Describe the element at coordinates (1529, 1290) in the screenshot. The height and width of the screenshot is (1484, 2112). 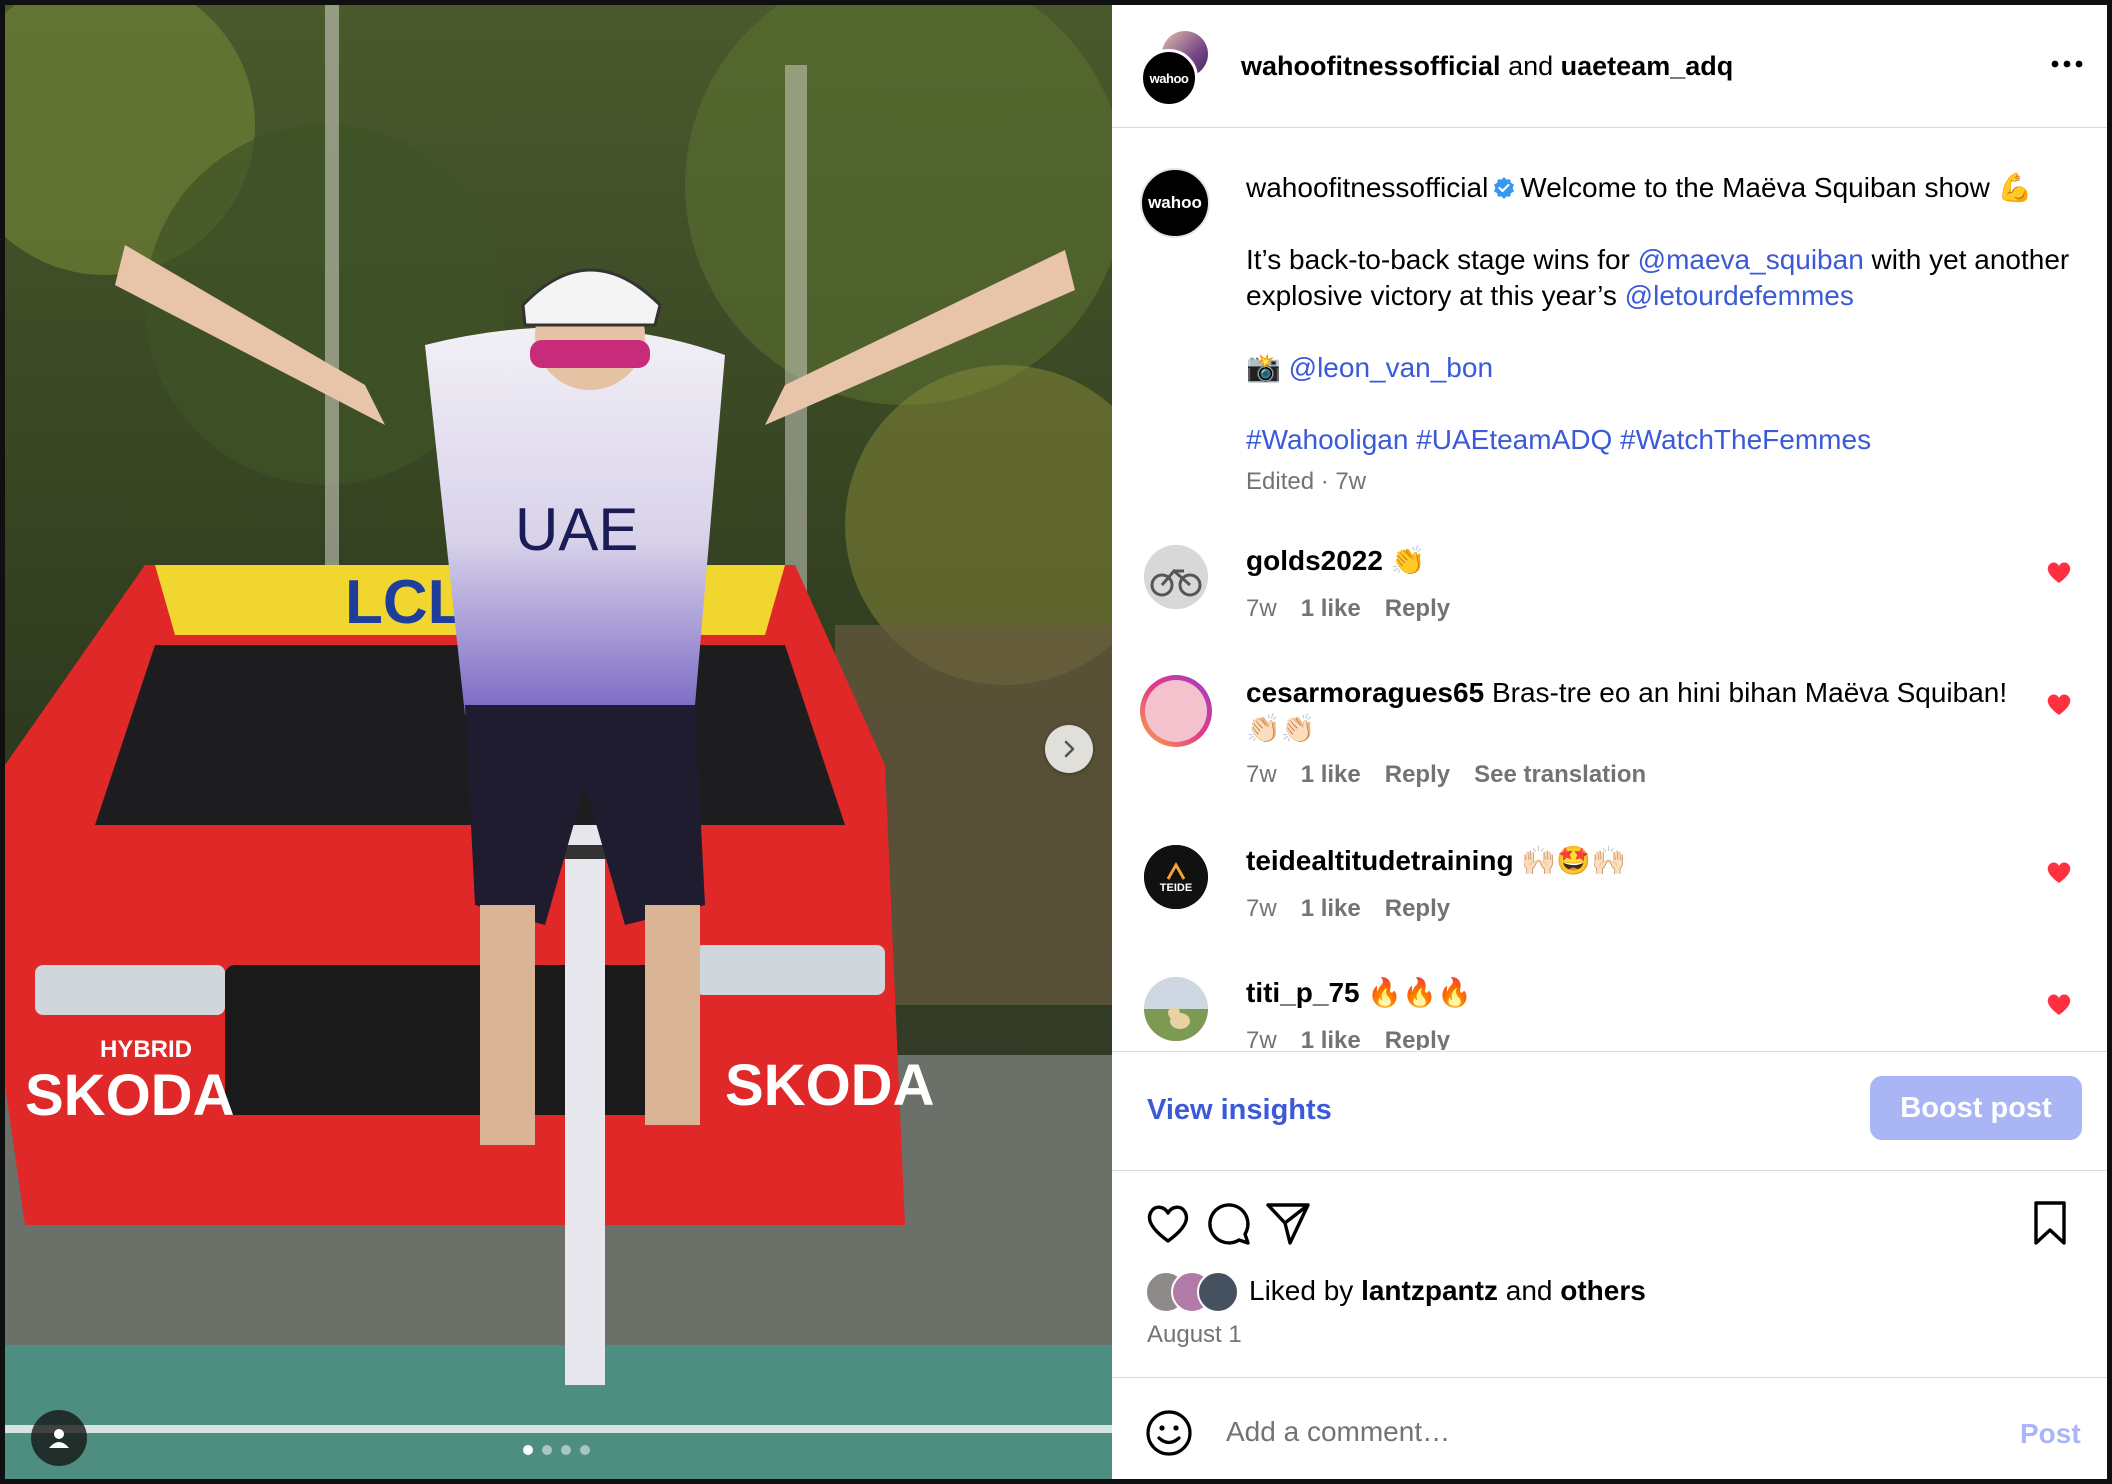
I see `likes-connector: and` at that location.